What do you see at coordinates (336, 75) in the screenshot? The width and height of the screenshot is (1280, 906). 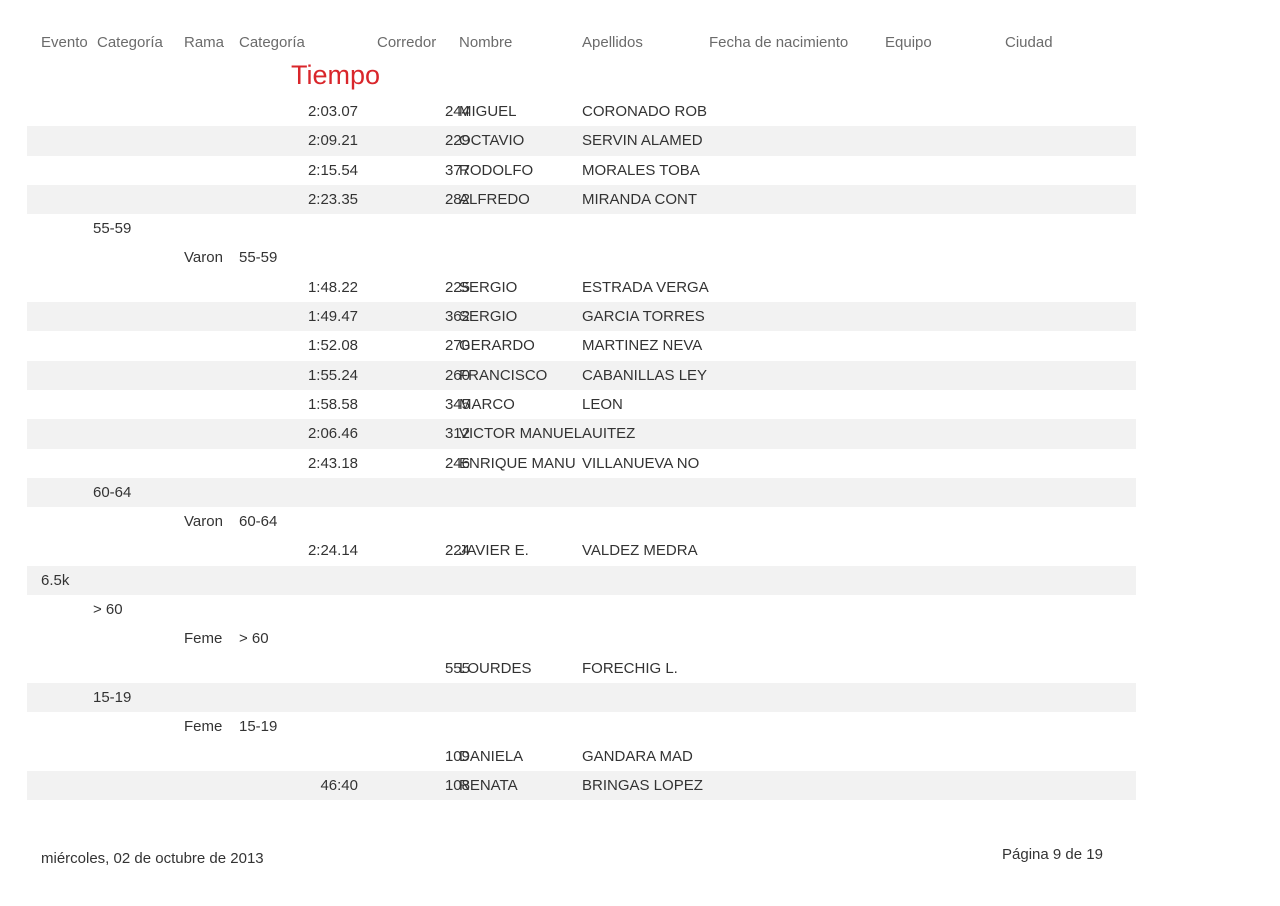 I see `tiempo-heading: Tiempo` at bounding box center [336, 75].